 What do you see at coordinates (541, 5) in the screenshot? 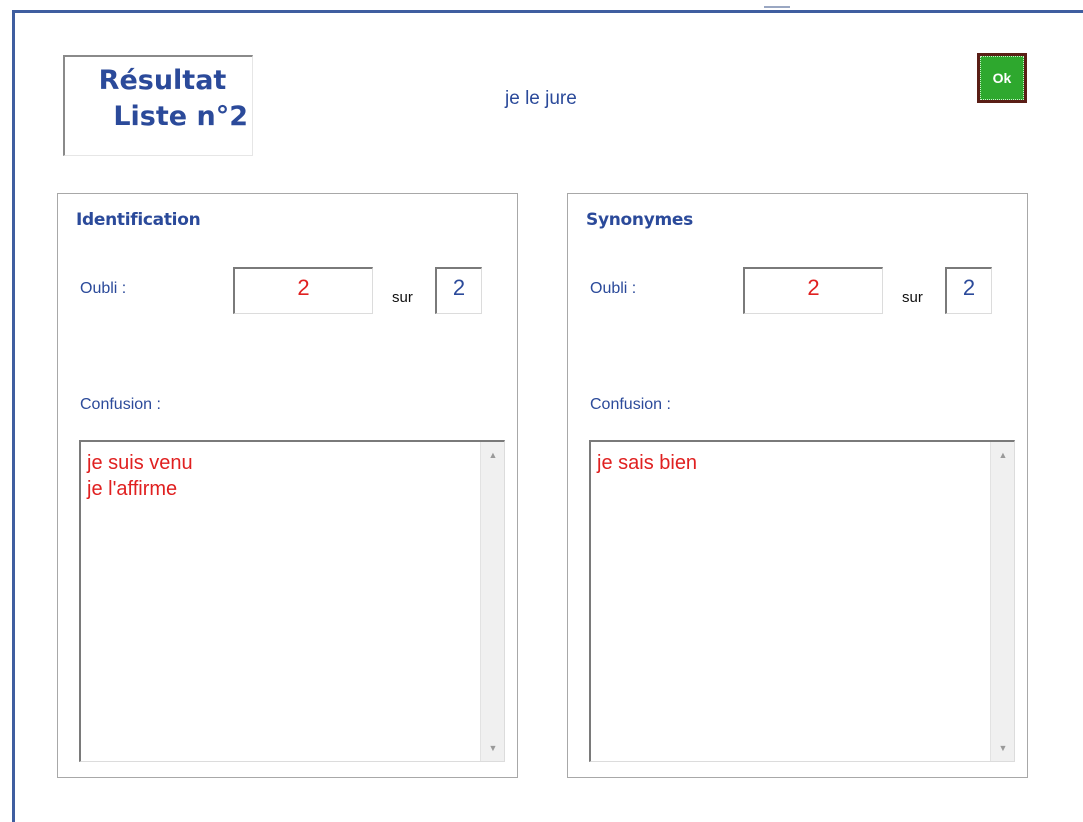
I see `window-top-strip` at bounding box center [541, 5].